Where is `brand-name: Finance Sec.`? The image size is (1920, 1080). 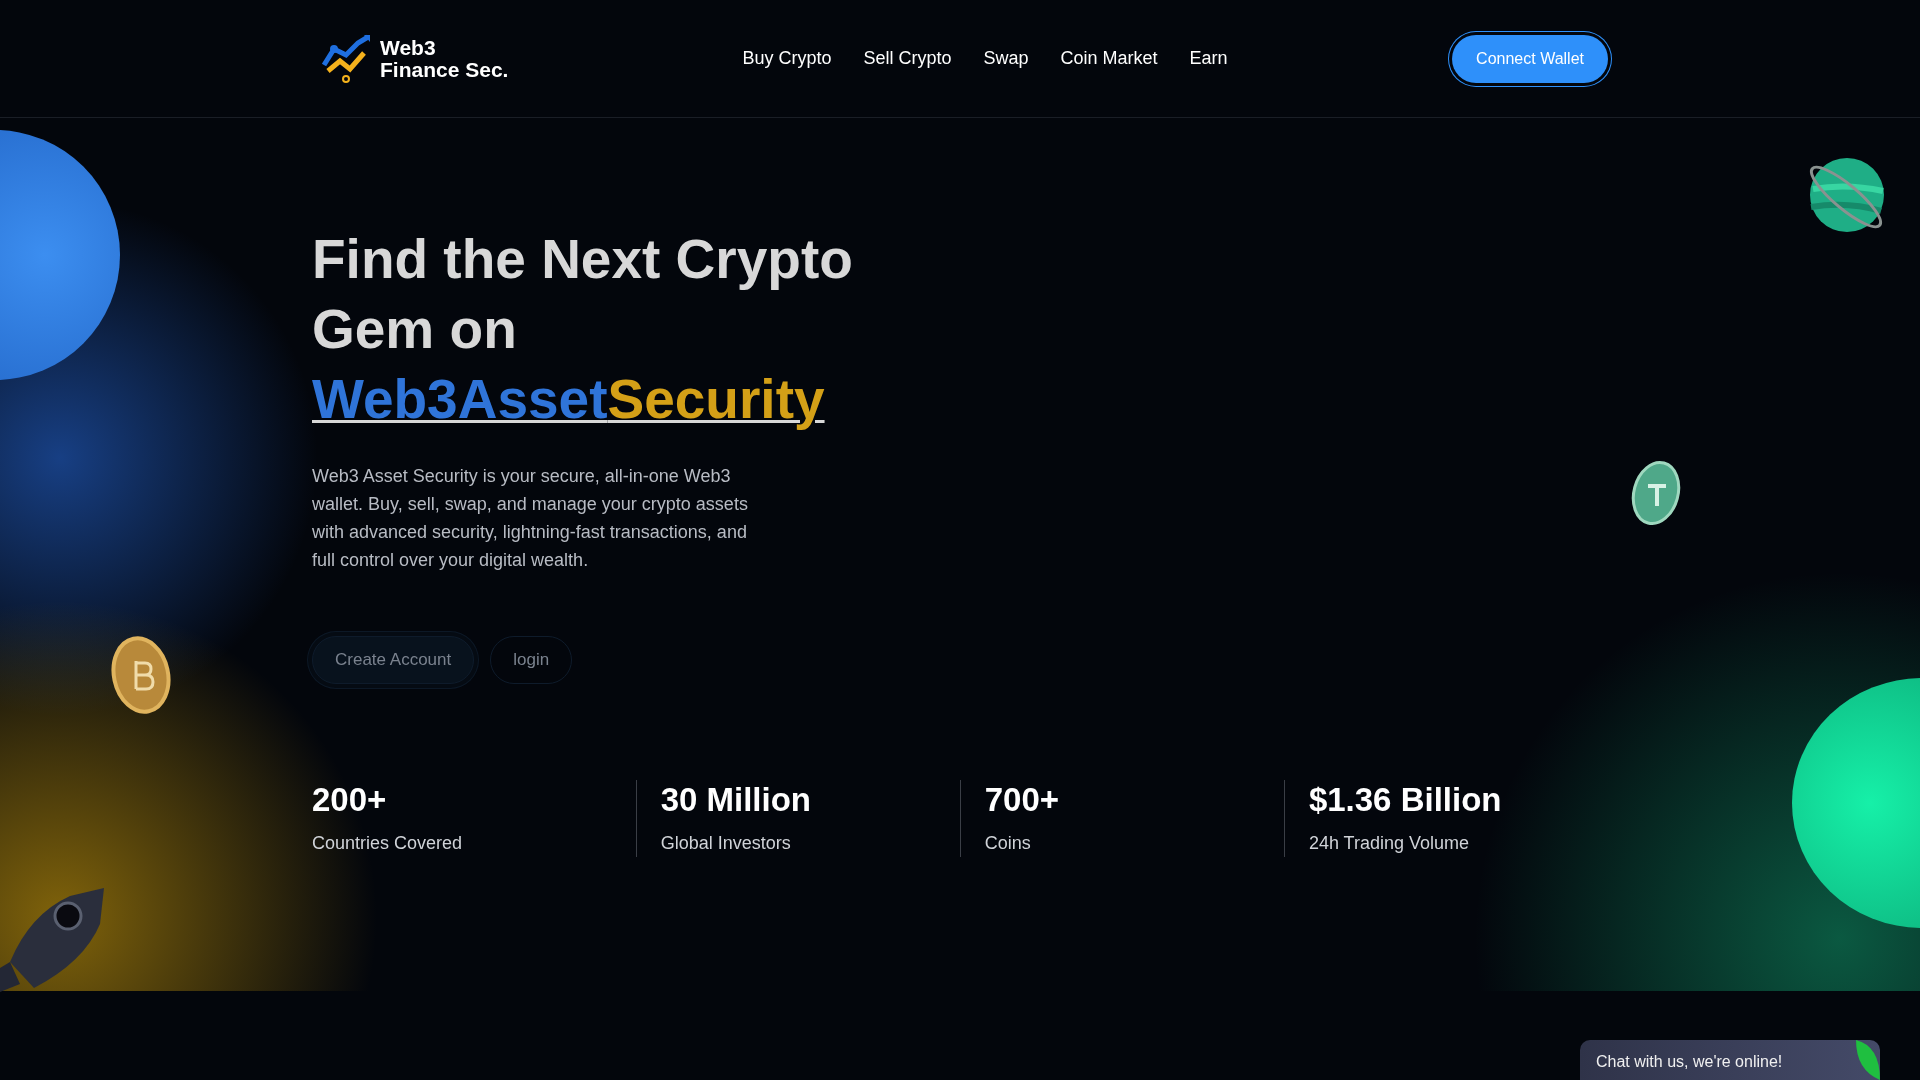 brand-name: Finance Sec. is located at coordinates (444, 69).